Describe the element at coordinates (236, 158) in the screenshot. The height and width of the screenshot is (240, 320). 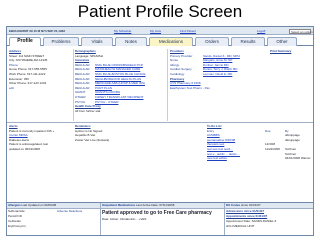
I see `todo-entry: new test editss` at that location.